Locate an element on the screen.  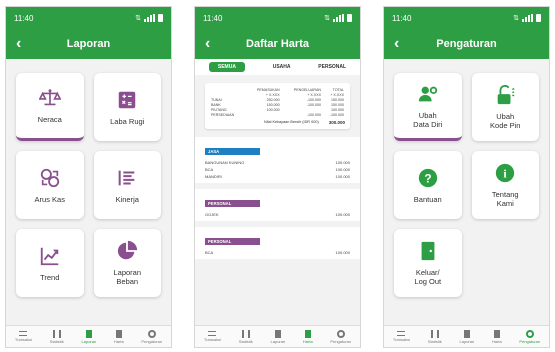
document-icon is located at coordinates (466, 333).